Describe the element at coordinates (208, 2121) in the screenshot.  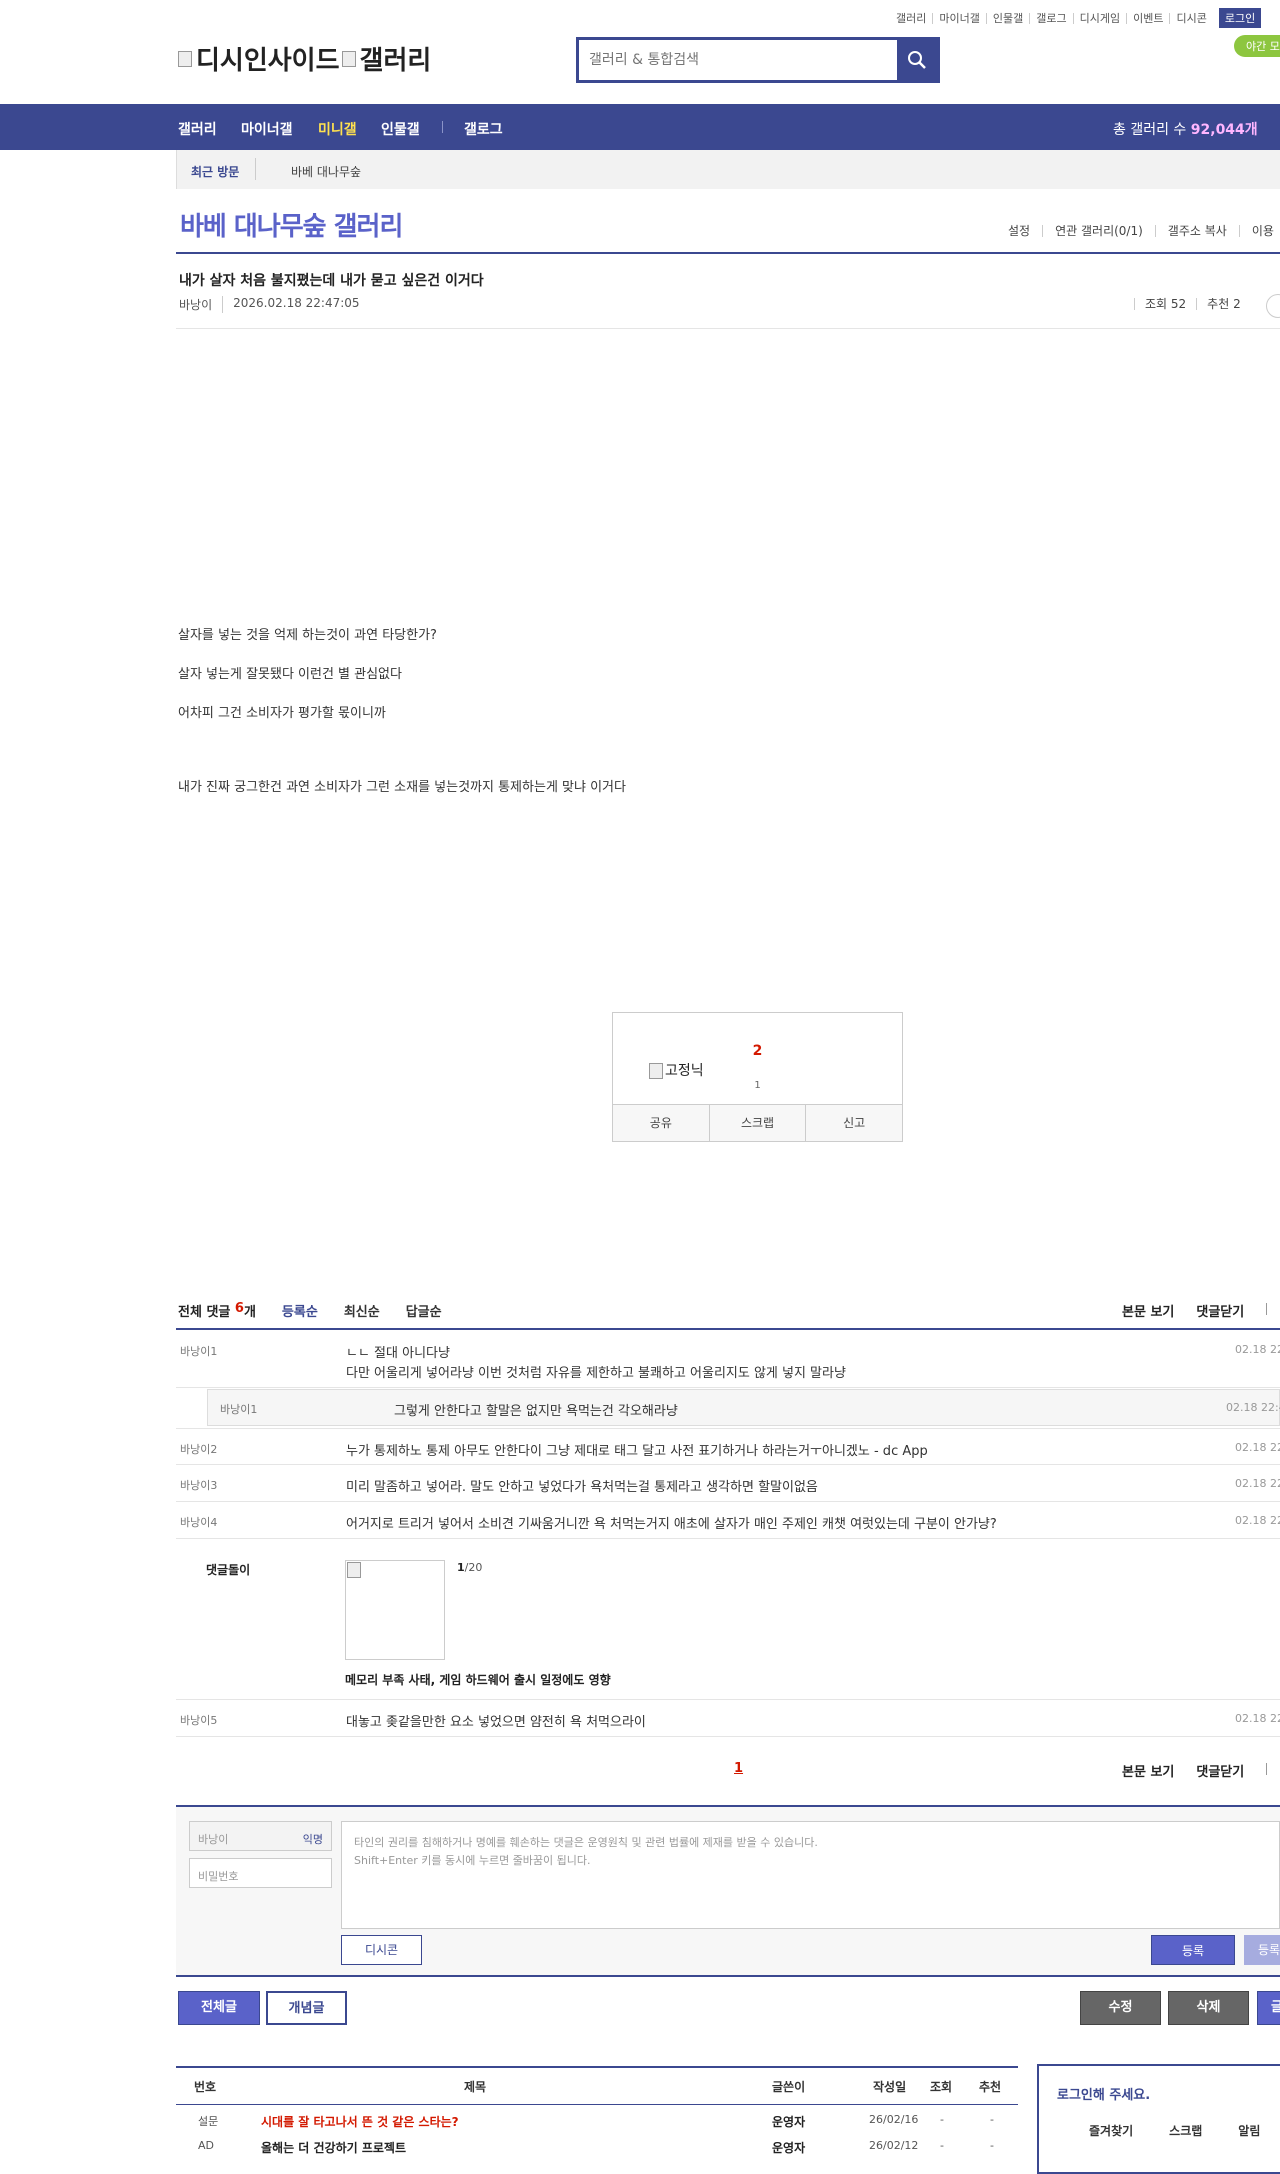
I see `row-number: 설문` at that location.